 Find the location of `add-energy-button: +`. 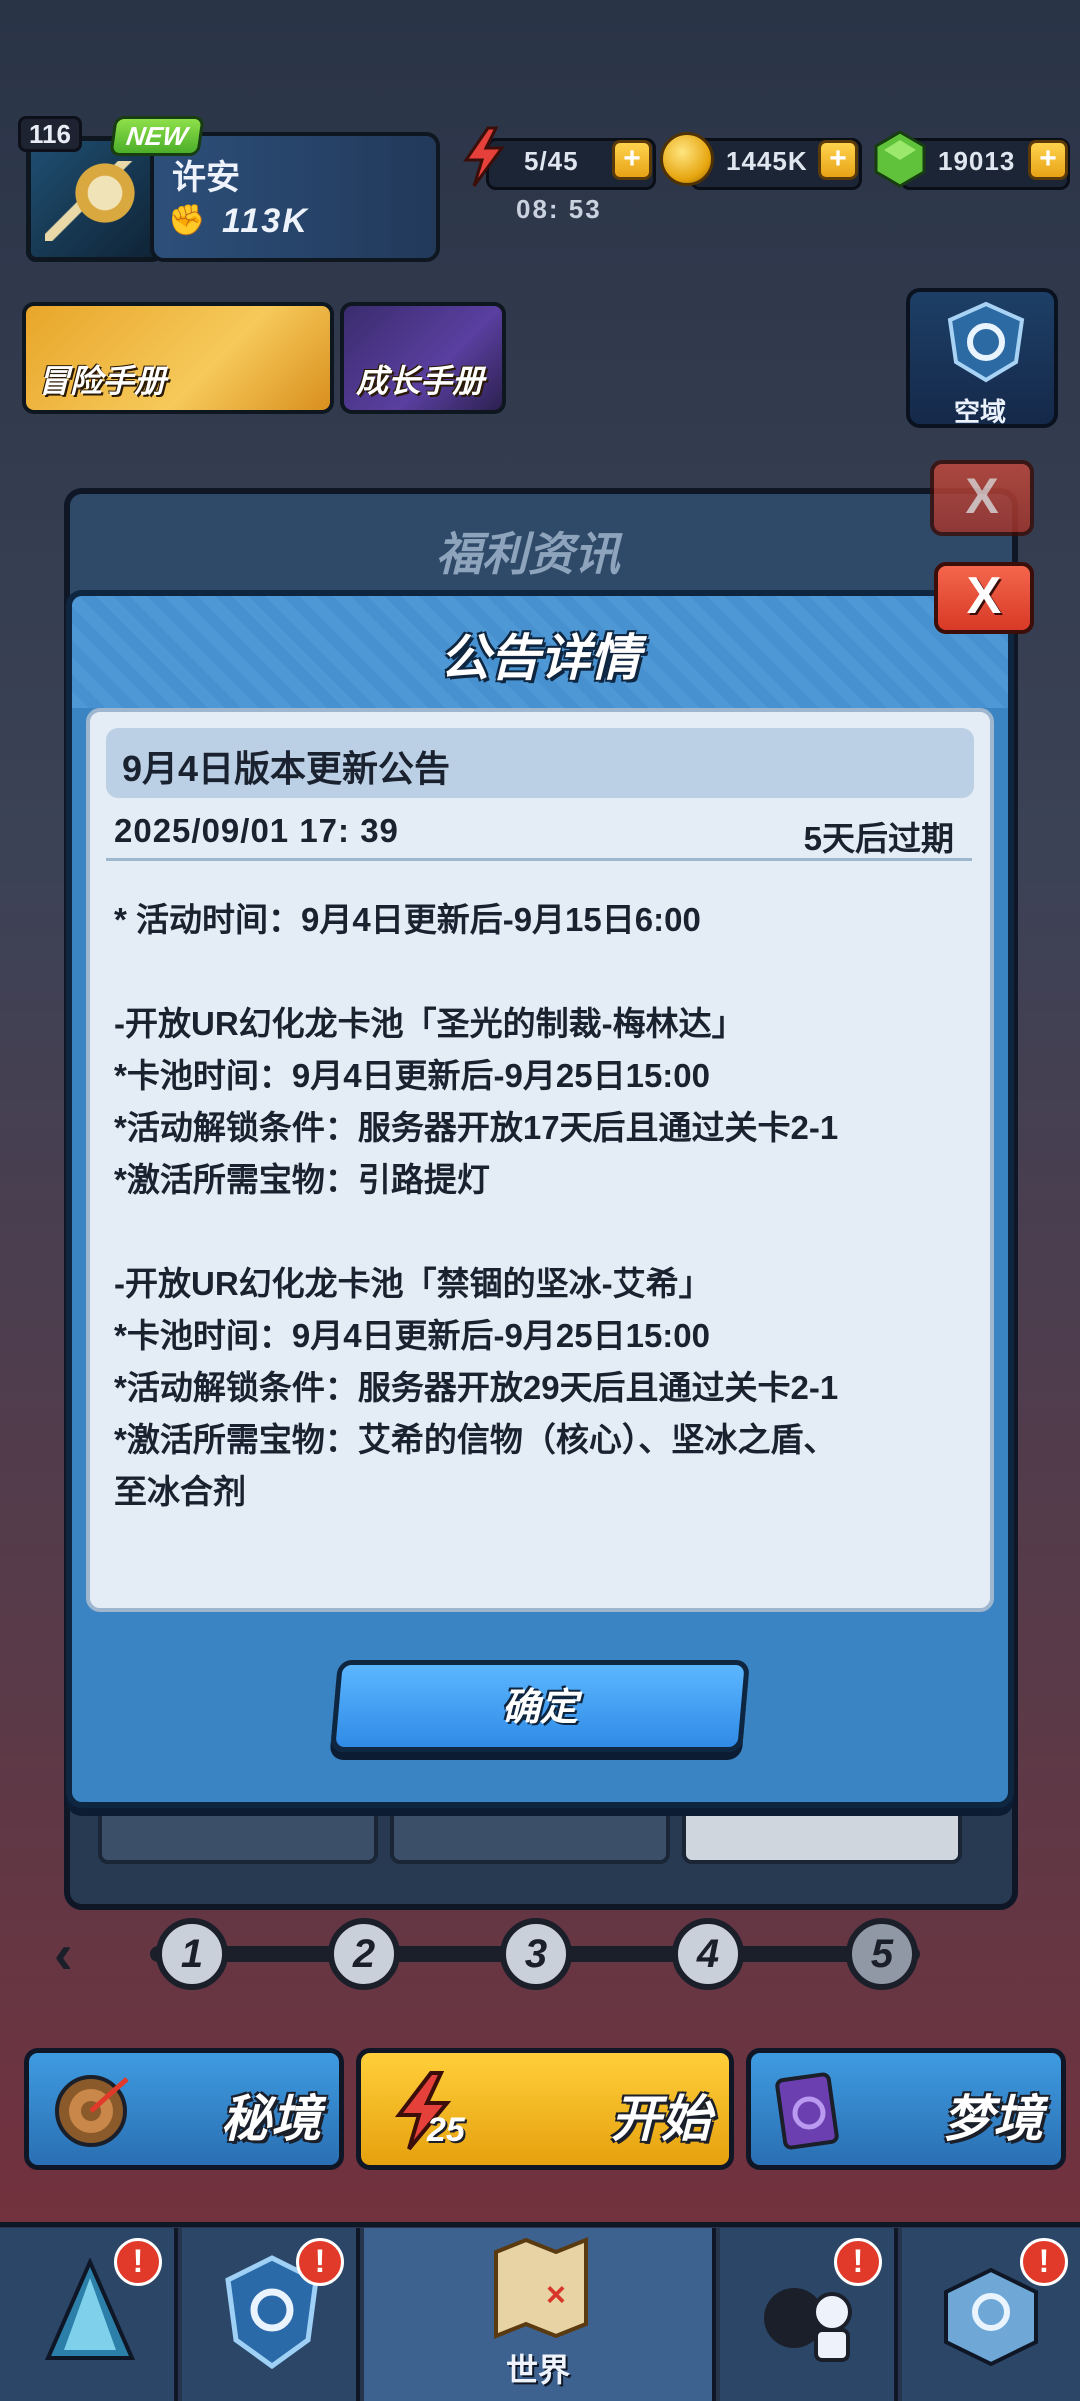

add-energy-button: + is located at coordinates (632, 160).